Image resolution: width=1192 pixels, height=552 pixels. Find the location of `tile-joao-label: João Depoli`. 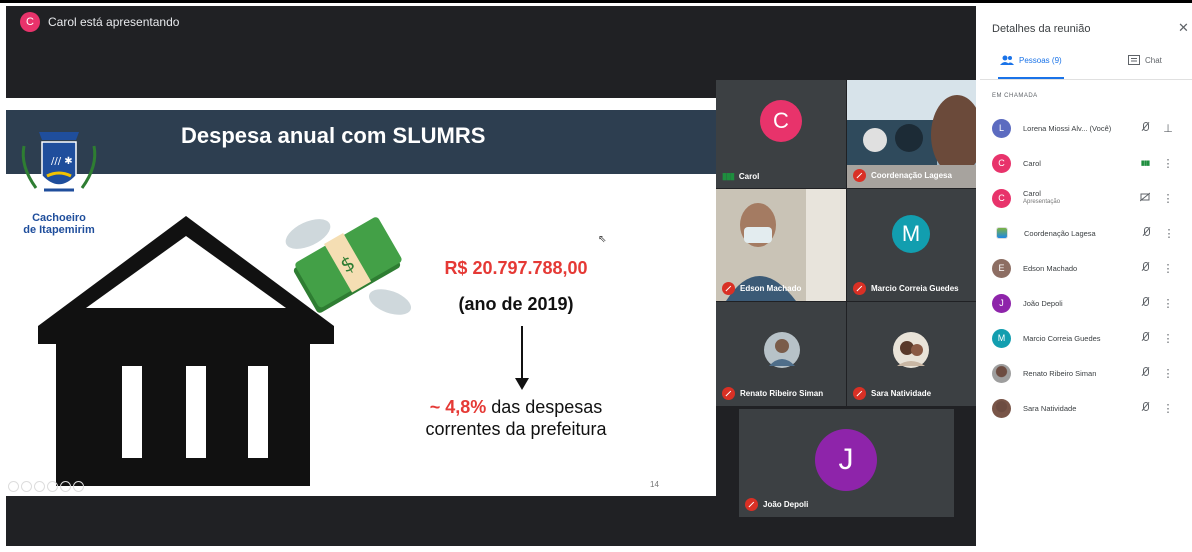

tile-joao-label: João Depoli is located at coordinates (776, 504).